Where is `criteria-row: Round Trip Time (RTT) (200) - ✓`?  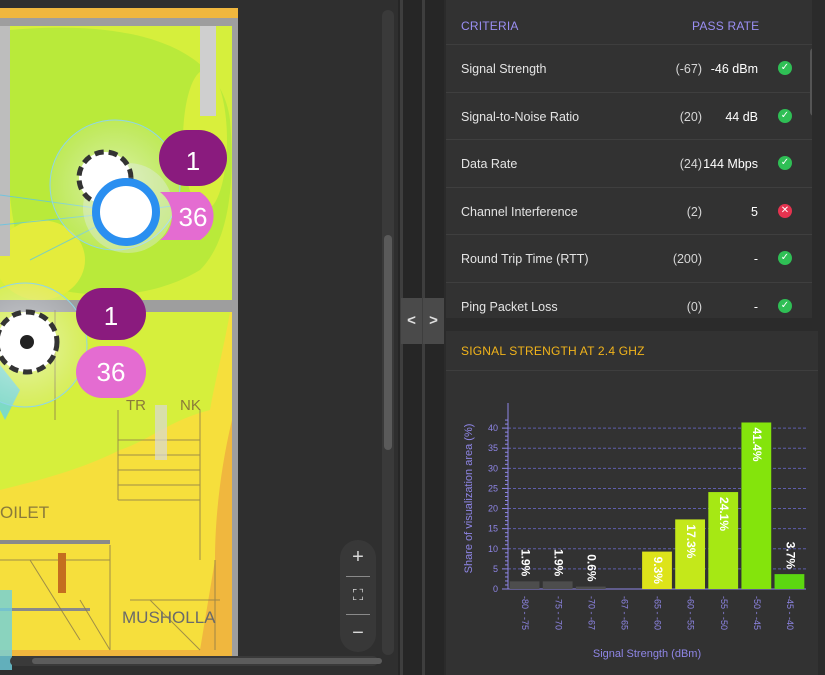
criteria-row: Round Trip Time (RTT) (200) - ✓ is located at coordinates (629, 259).